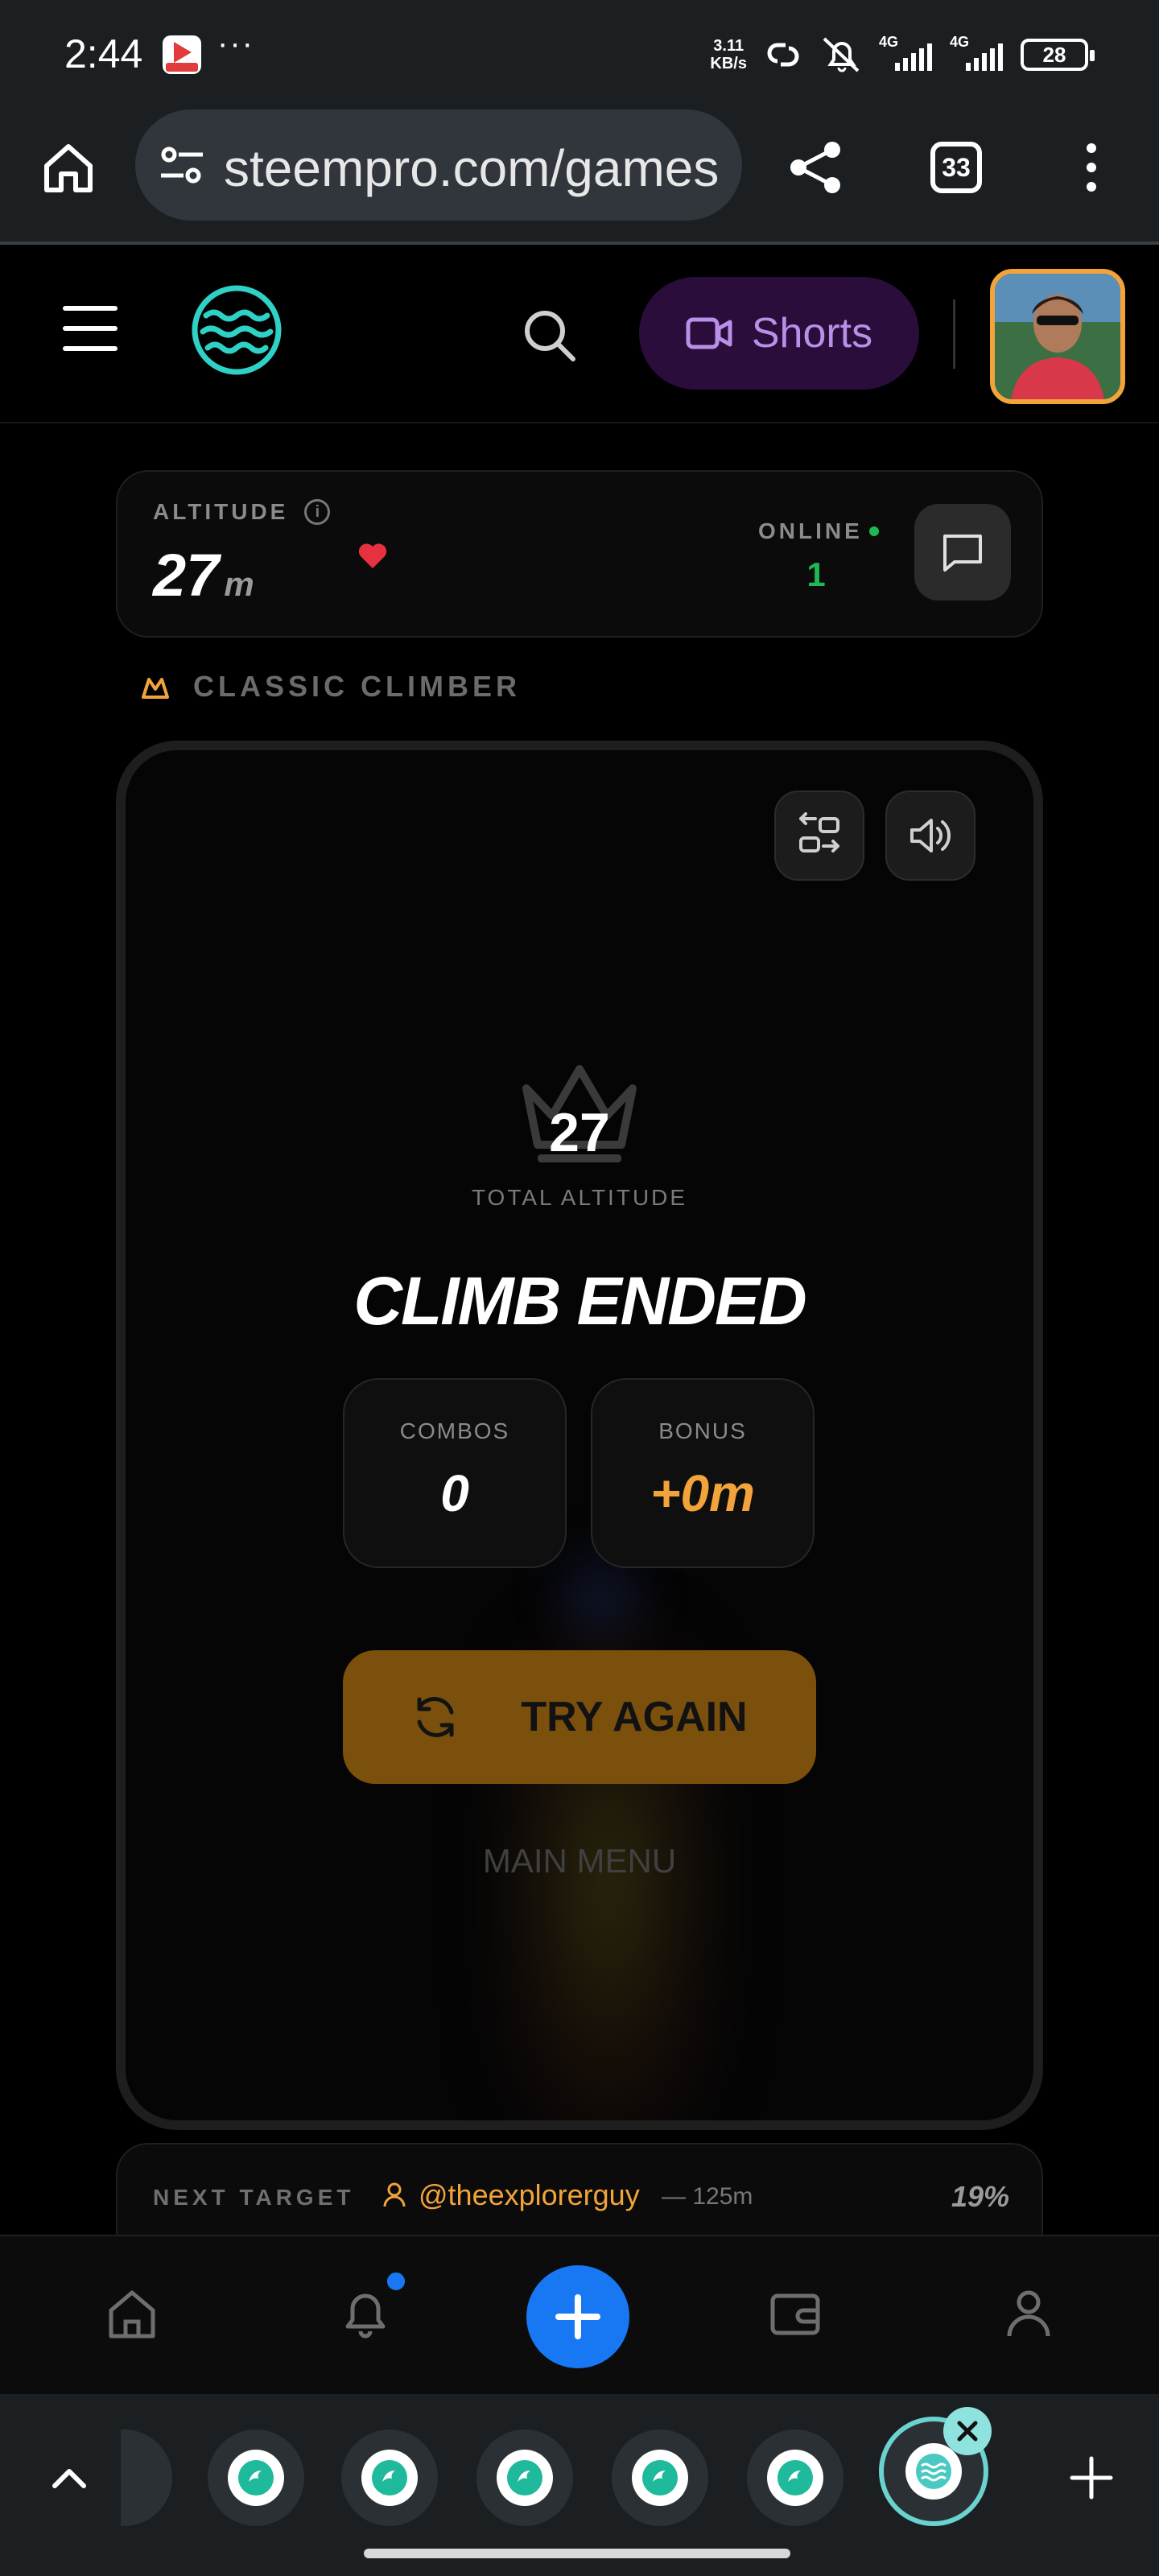  I want to click on signal-sim2-icon: 4G, so click(978, 53).